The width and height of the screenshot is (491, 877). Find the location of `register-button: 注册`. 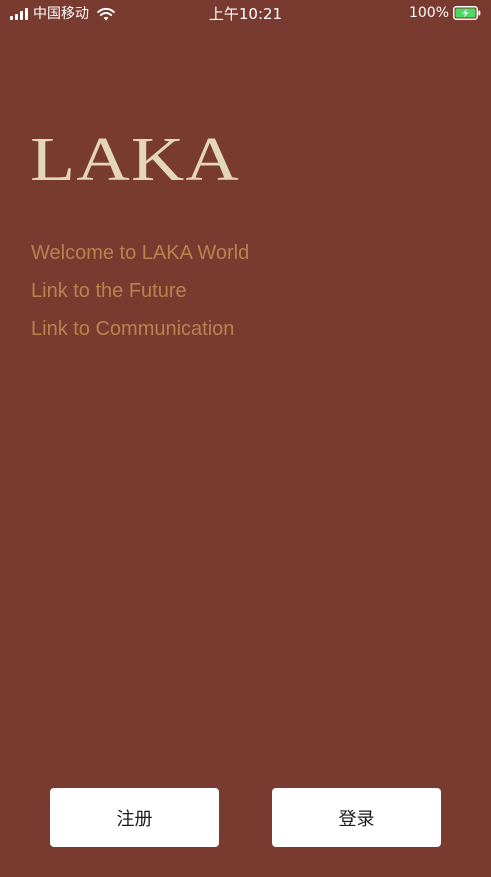

register-button: 注册 is located at coordinates (134, 817).